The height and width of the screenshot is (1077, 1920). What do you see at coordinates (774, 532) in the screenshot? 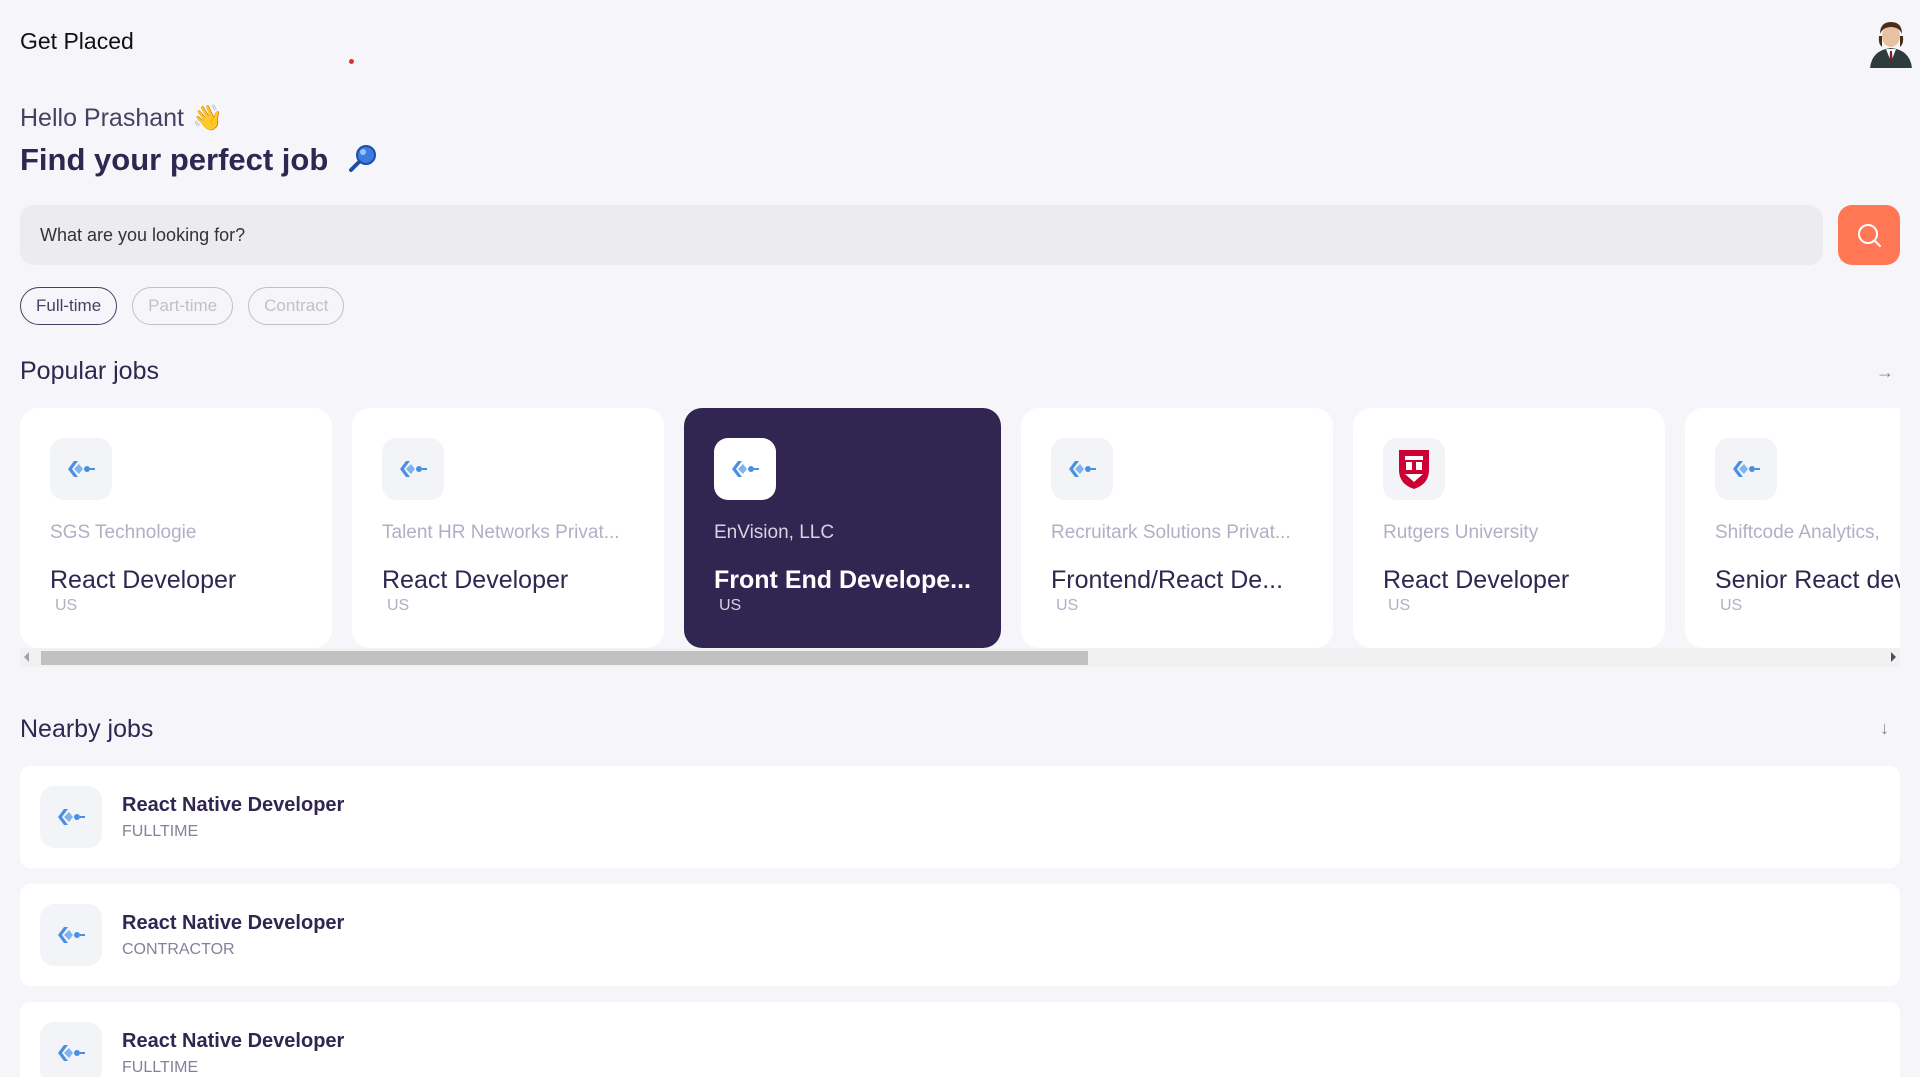
I see `company-name: EnVision, LLC` at bounding box center [774, 532].